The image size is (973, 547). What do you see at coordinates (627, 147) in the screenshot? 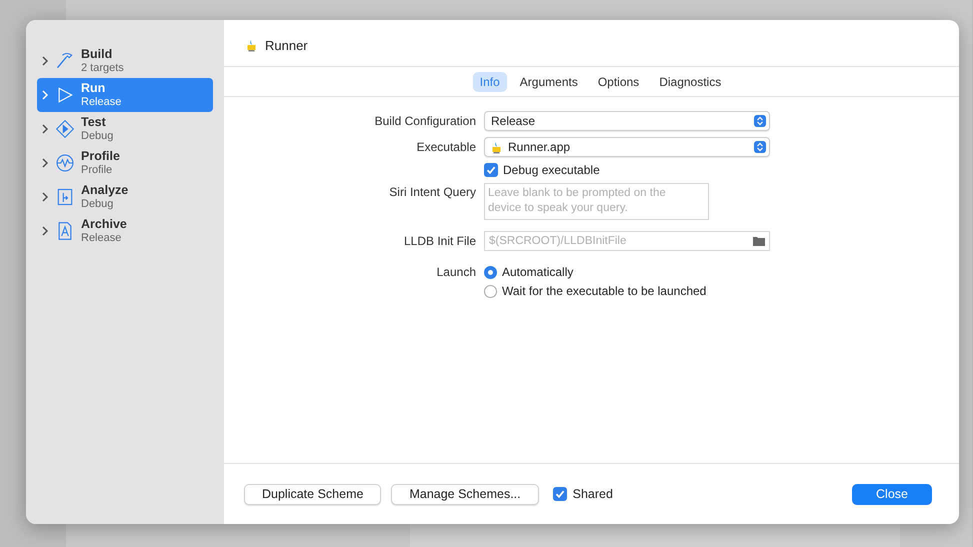
I see `executable-popup: Runner.app` at bounding box center [627, 147].